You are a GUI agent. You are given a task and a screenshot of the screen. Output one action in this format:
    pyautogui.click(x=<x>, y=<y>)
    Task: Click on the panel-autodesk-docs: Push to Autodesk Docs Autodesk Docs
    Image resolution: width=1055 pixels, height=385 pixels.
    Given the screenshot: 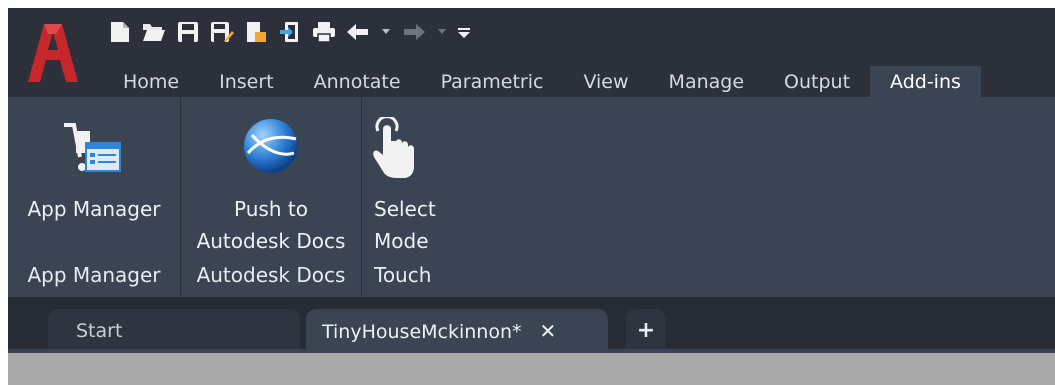 What is the action you would take?
    pyautogui.click(x=271, y=197)
    